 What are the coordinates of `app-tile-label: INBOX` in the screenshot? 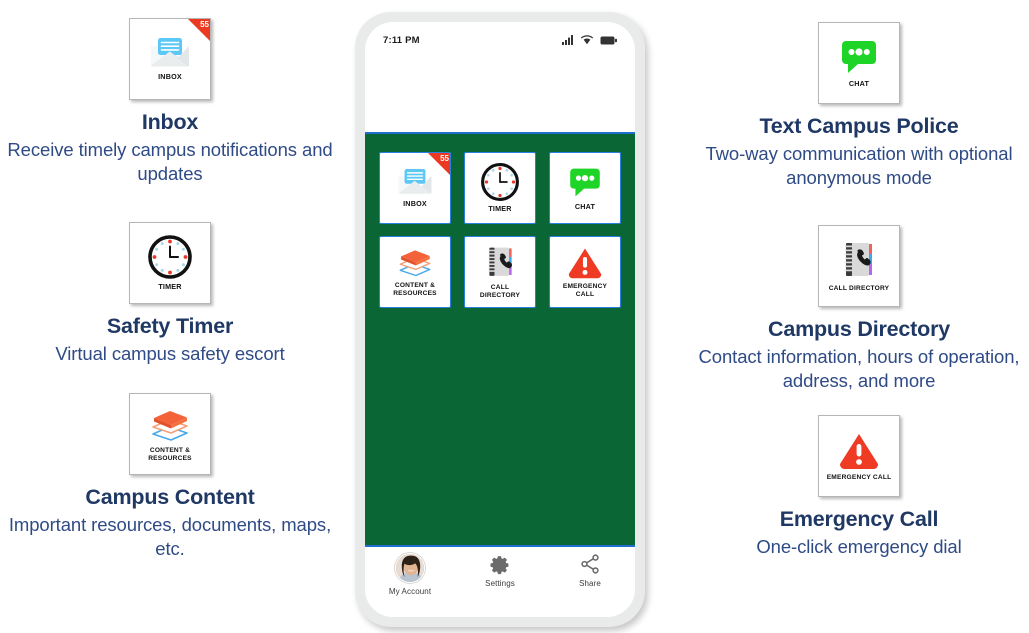 It's located at (415, 204).